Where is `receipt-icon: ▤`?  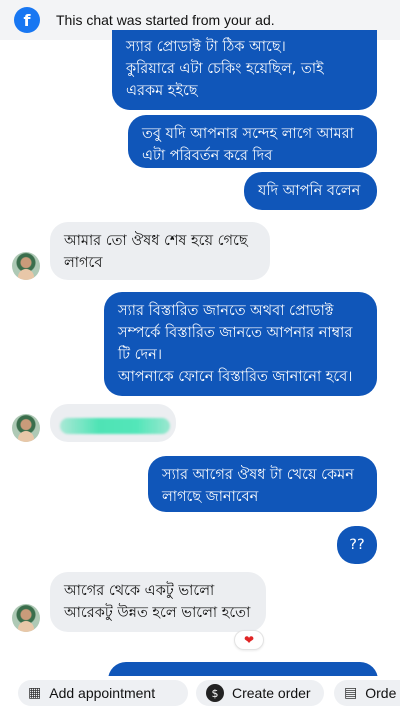 receipt-icon: ▤ is located at coordinates (351, 693).